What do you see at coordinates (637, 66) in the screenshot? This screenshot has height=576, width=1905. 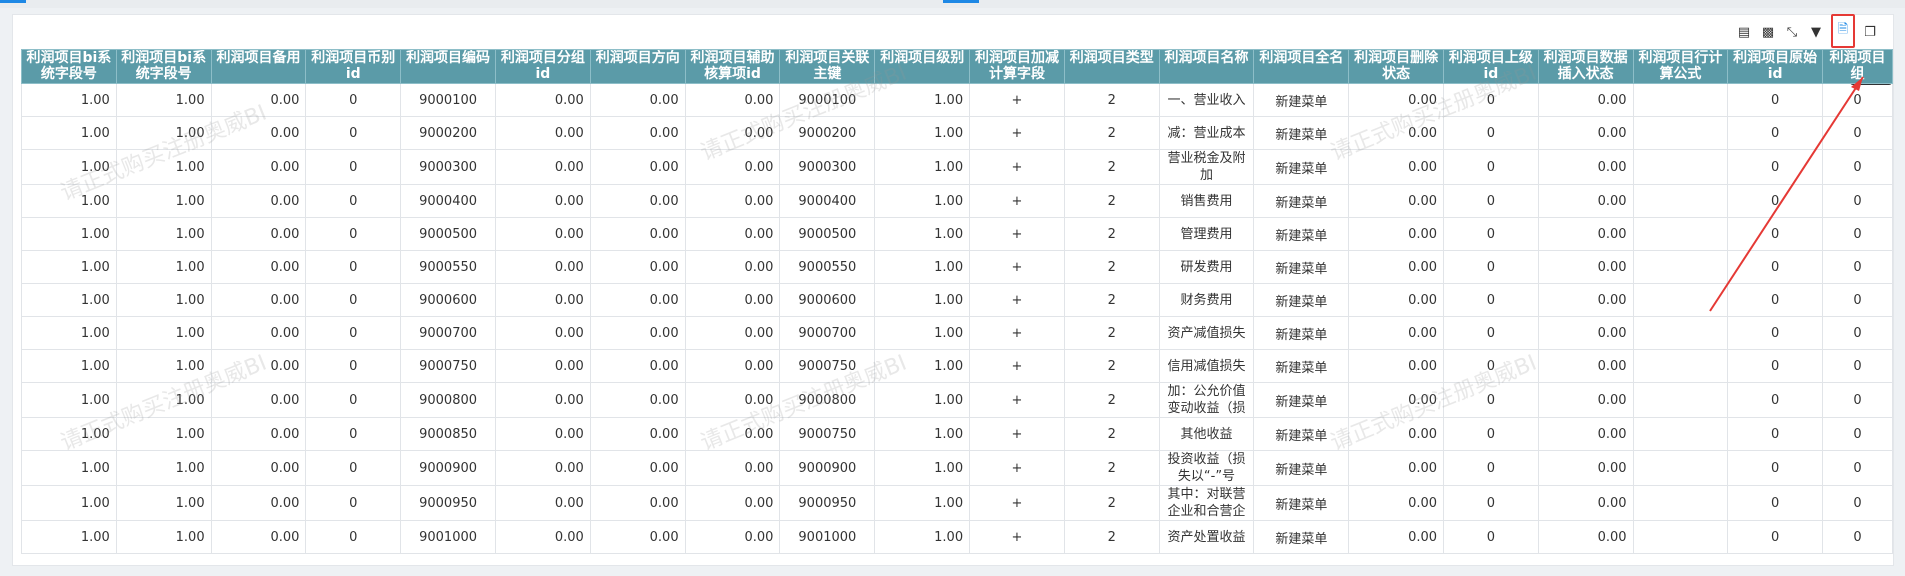 I see `column-header: 利润项目方向` at bounding box center [637, 66].